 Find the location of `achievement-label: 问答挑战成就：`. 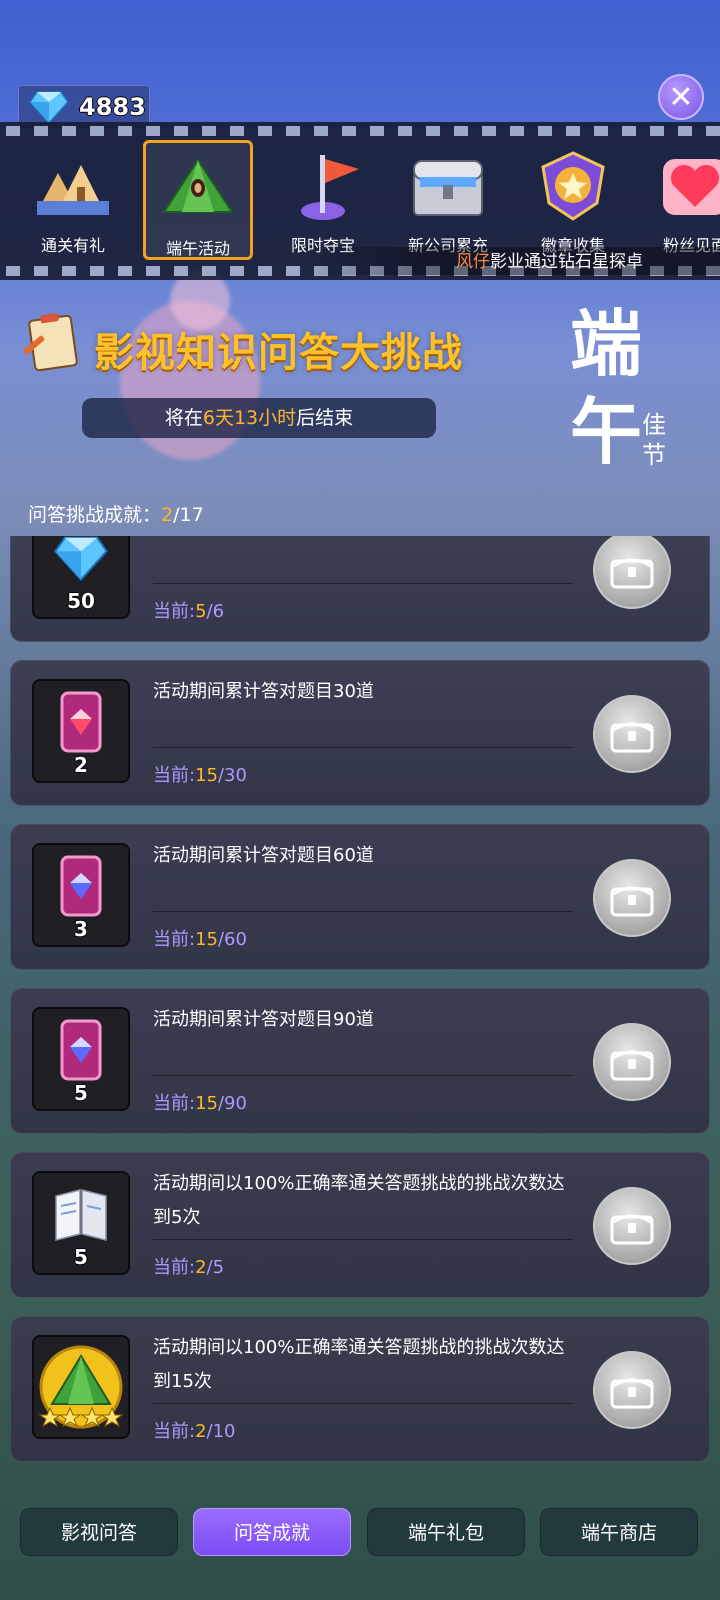

achievement-label: 问答挑战成就： is located at coordinates (95, 515).